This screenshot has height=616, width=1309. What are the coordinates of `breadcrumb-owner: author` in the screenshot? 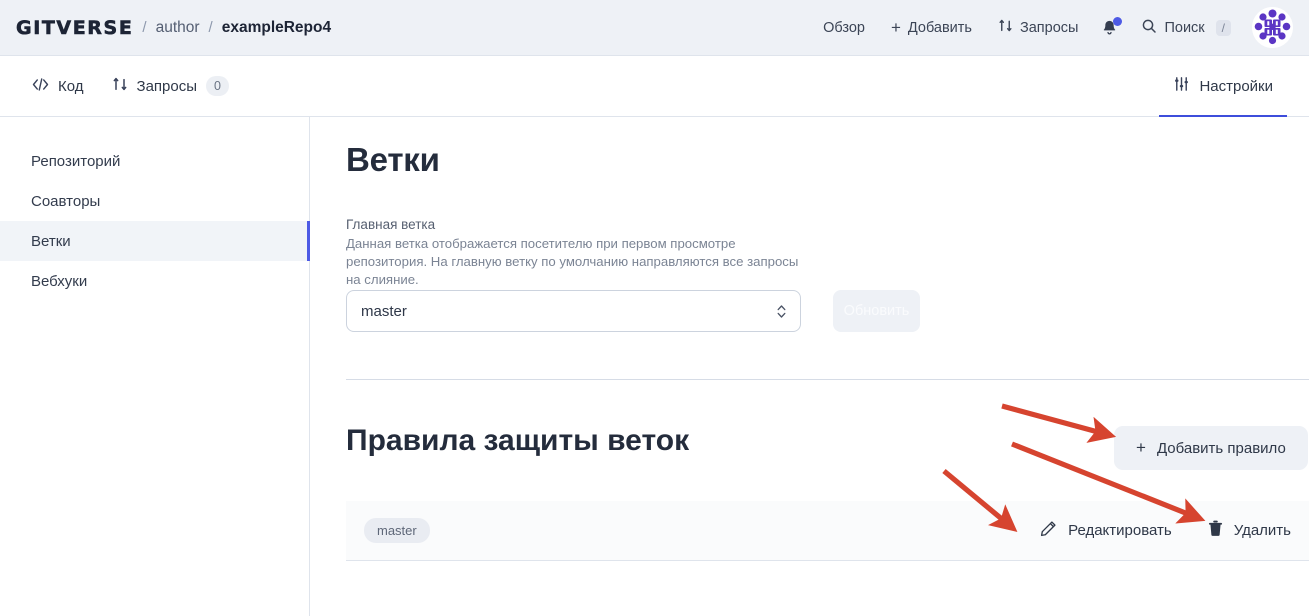 It's located at (178, 28).